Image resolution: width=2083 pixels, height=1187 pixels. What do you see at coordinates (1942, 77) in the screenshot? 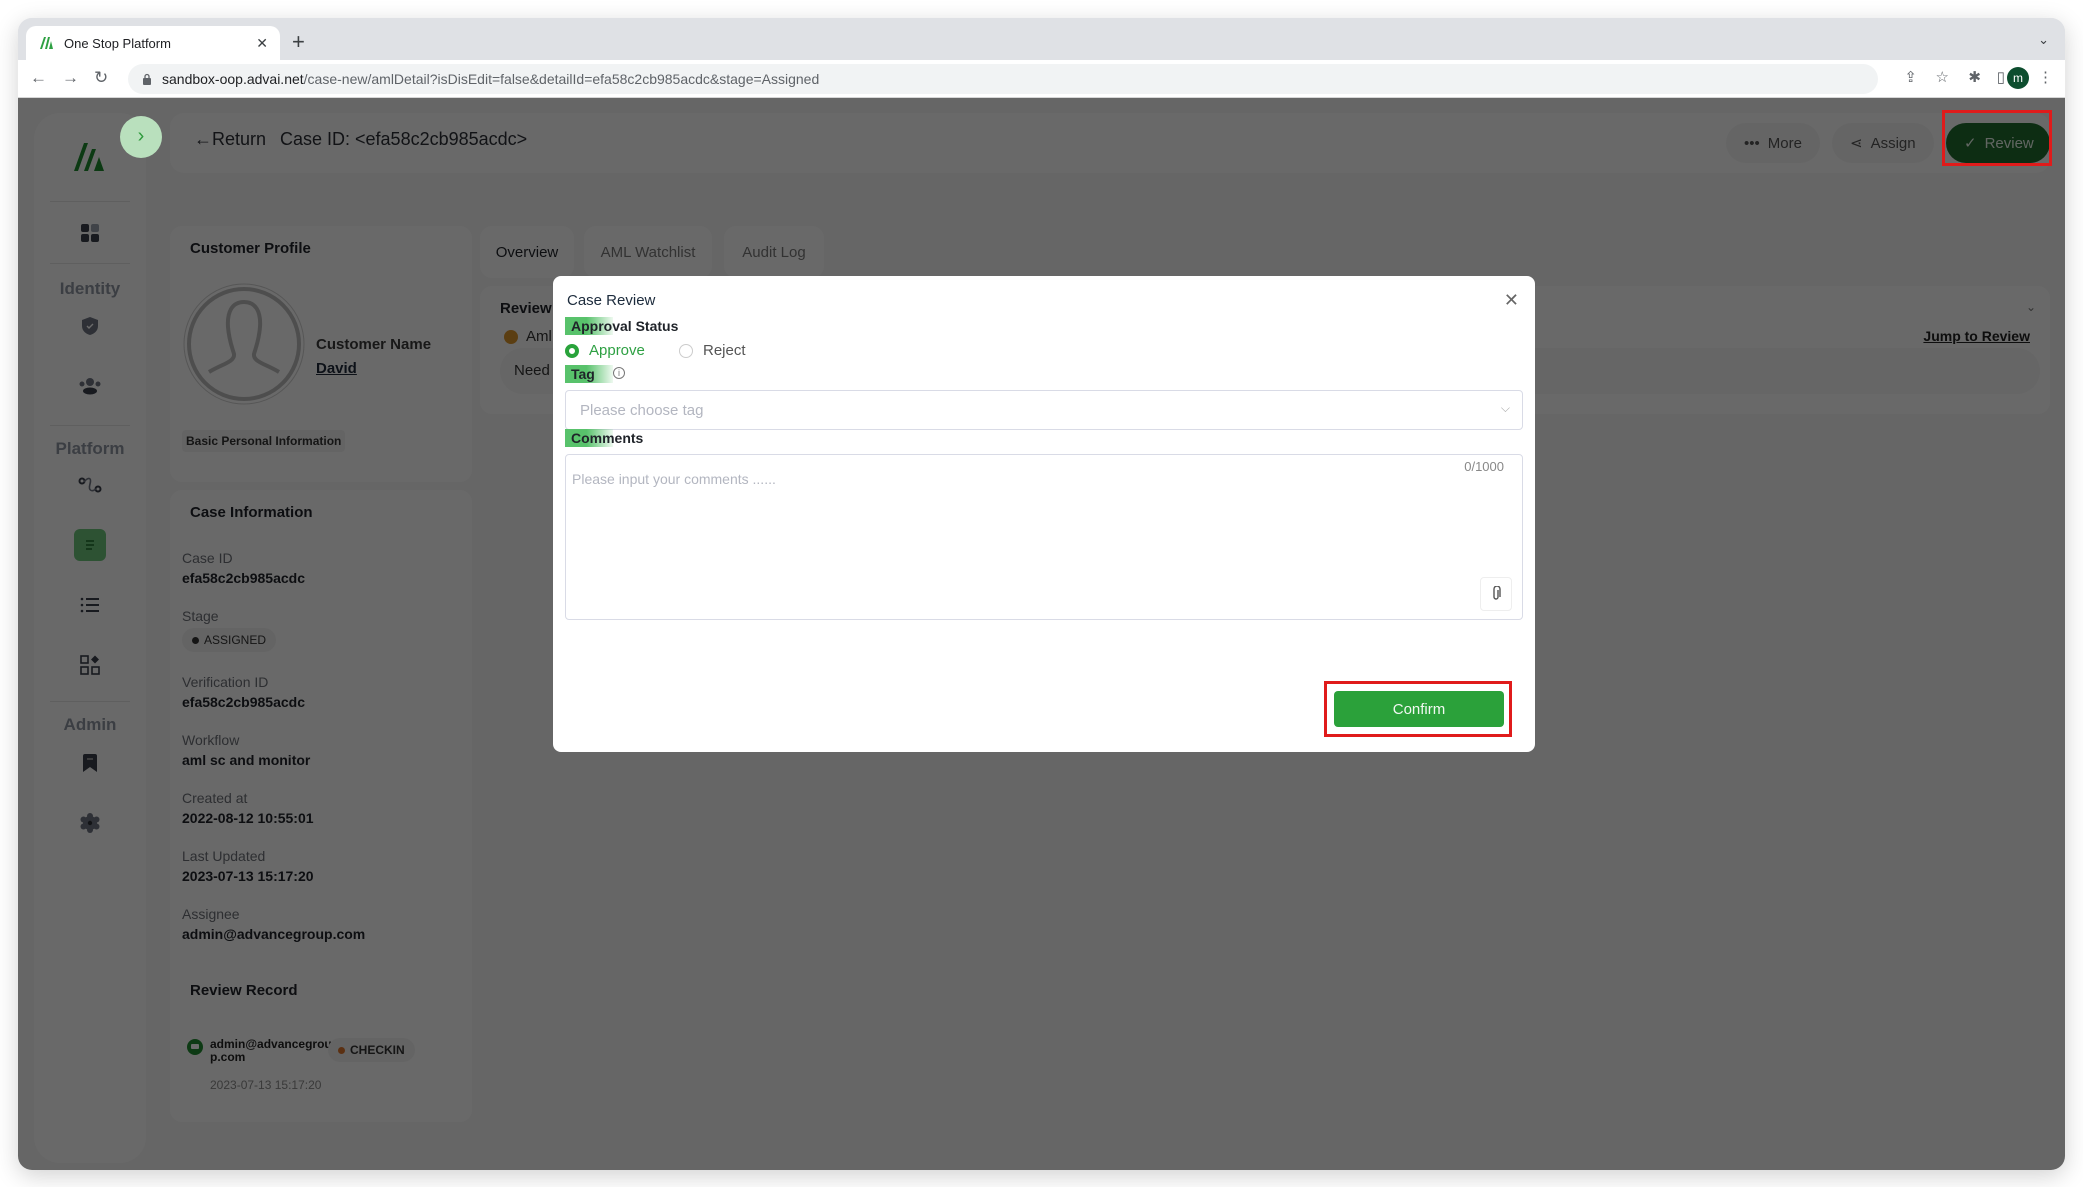
I see `bookmark-star-icon: ☆` at bounding box center [1942, 77].